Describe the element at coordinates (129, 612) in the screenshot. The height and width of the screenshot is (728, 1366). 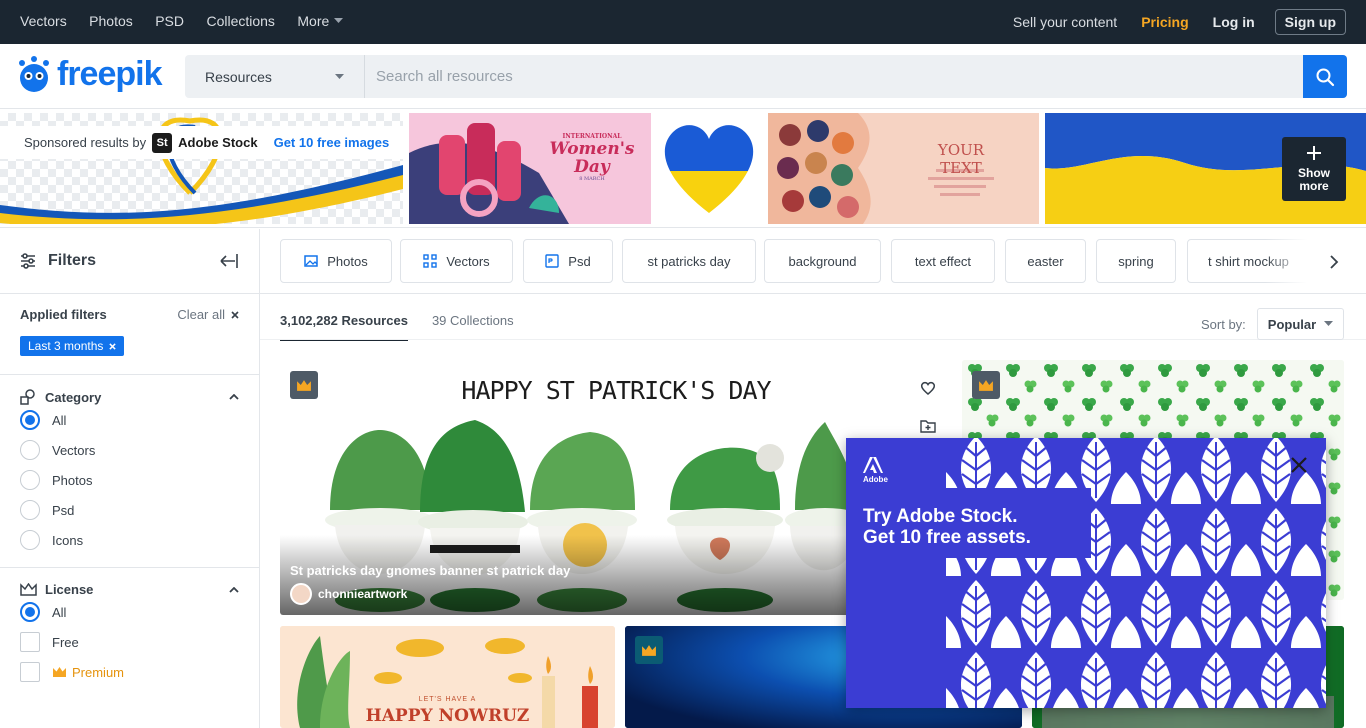
I see `license-option-all: All` at that location.